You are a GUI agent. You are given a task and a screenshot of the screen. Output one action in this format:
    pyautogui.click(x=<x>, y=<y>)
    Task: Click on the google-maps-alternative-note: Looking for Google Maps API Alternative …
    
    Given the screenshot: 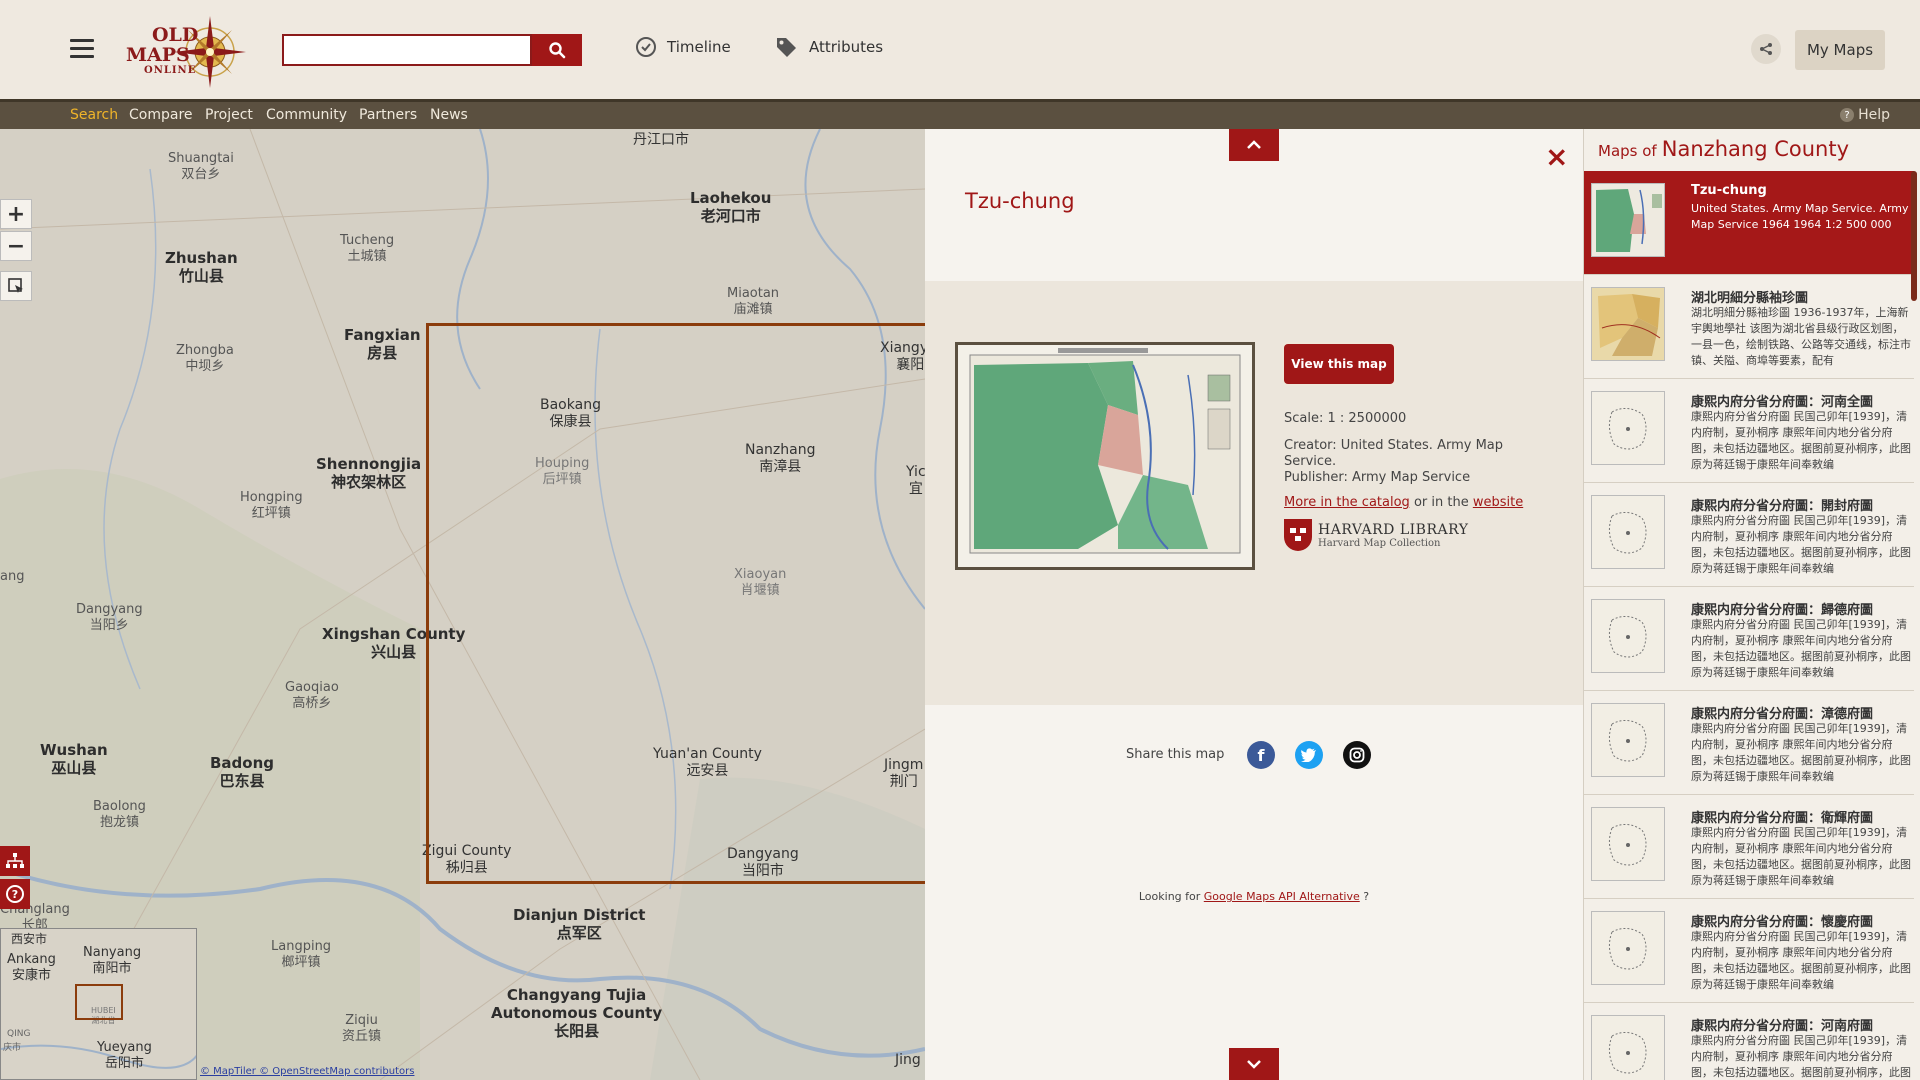 What is the action you would take?
    pyautogui.click(x=1254, y=896)
    